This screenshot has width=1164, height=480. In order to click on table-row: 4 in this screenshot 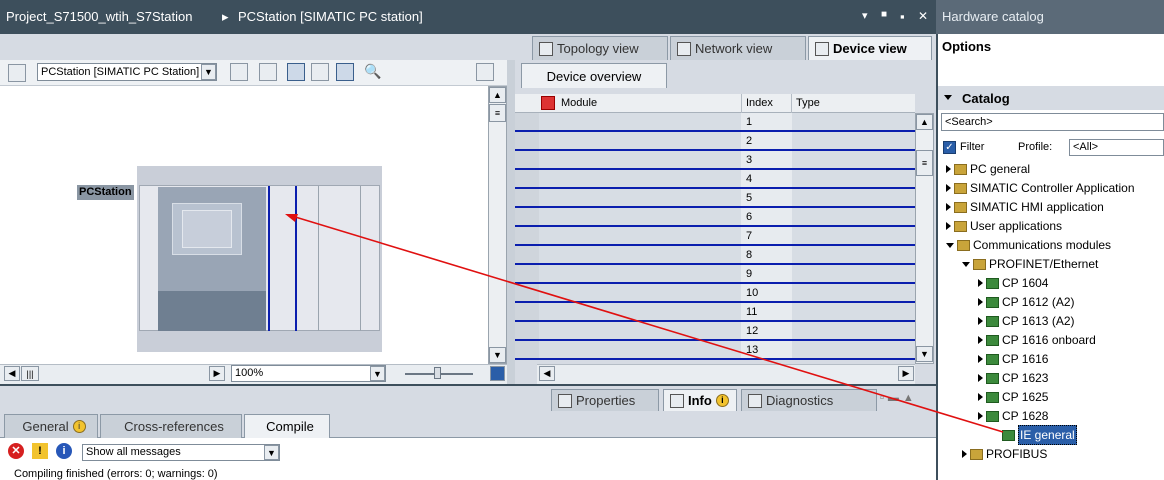, I will do `click(715, 179)`.